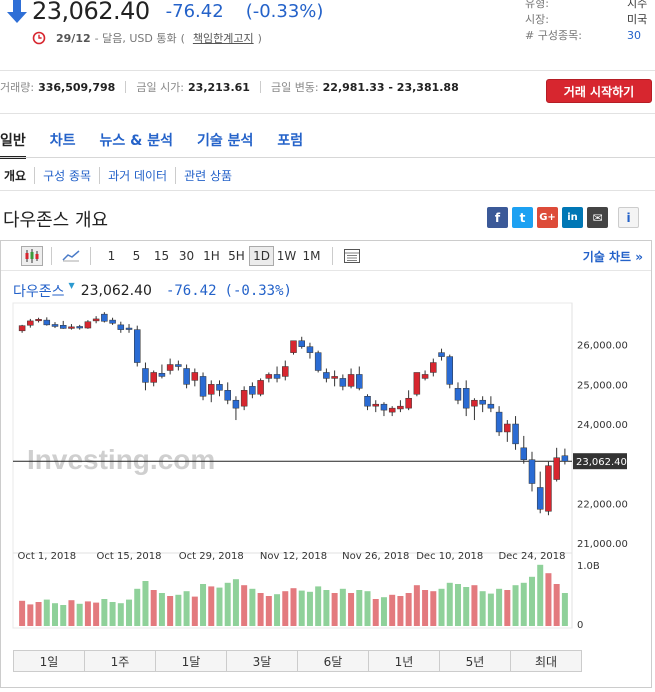  Describe the element at coordinates (475, 661) in the screenshot. I see `range-5y: 5년` at that location.